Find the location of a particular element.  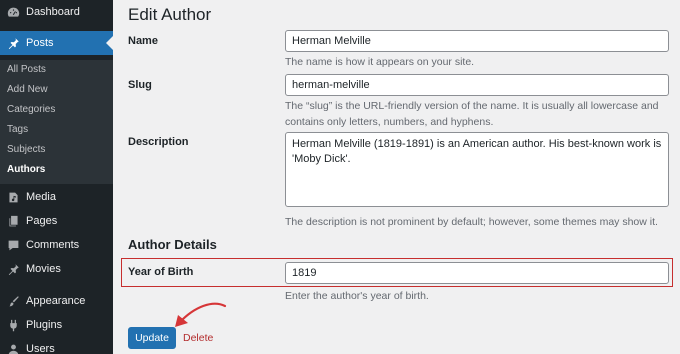

page-title: Edit Author is located at coordinates (170, 14).